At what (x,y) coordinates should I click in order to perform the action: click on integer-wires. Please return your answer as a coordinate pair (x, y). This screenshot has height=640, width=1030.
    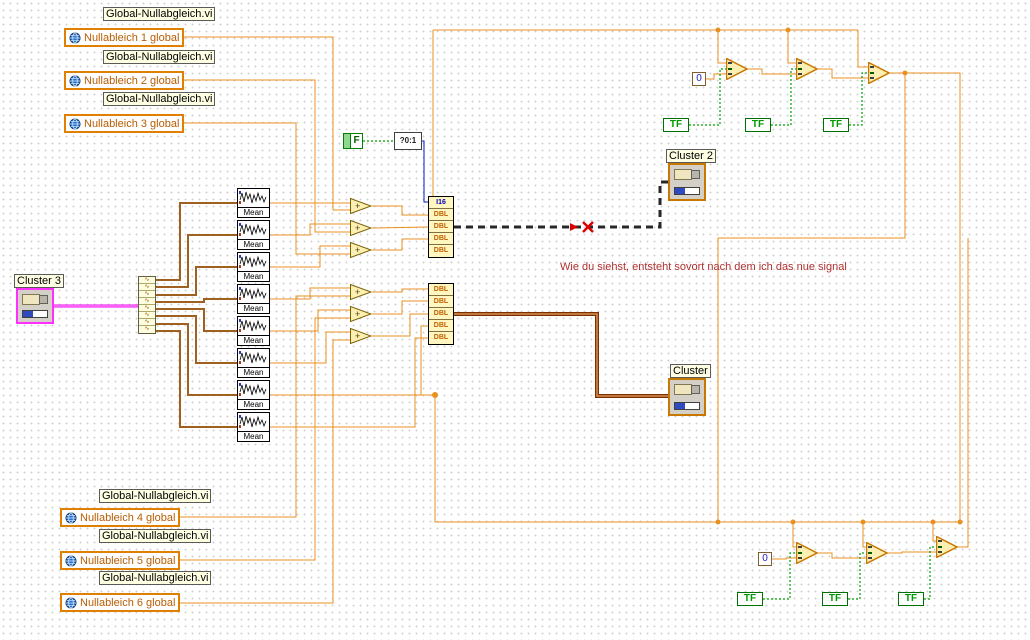
    Looking at the image, I should click on (425, 171).